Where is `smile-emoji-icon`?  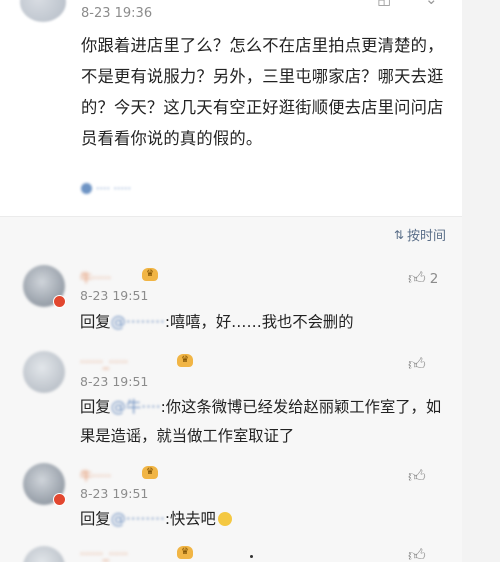
smile-emoji-icon is located at coordinates (224, 519).